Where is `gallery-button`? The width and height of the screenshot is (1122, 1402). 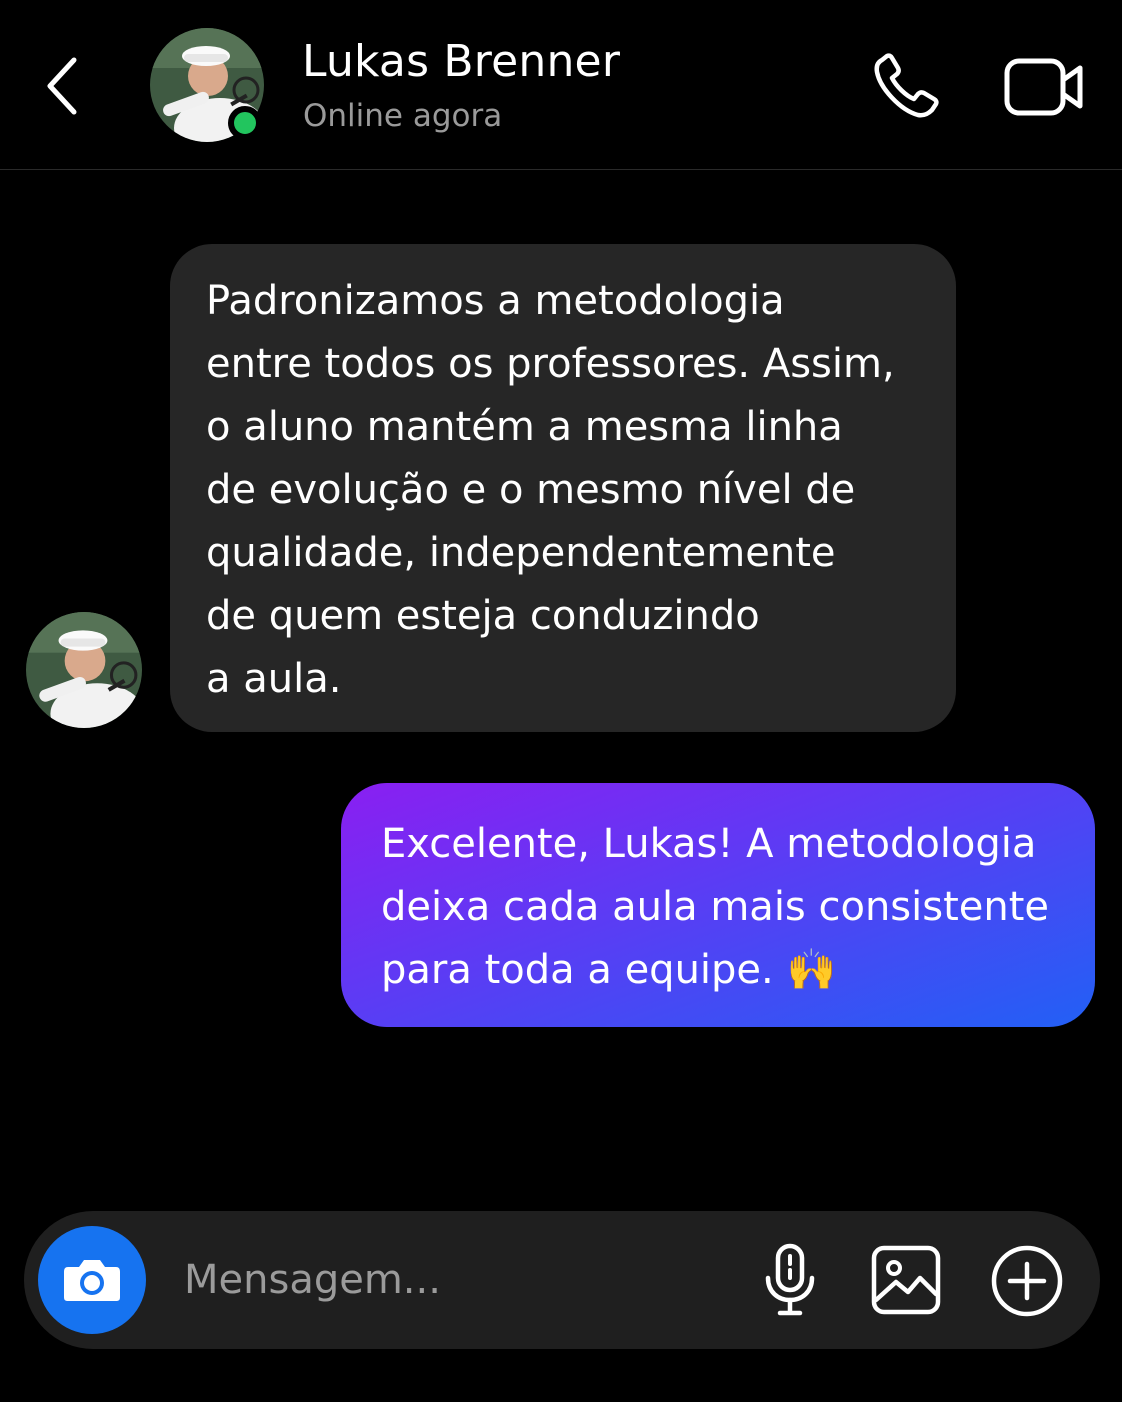
gallery-button is located at coordinates (906, 1280).